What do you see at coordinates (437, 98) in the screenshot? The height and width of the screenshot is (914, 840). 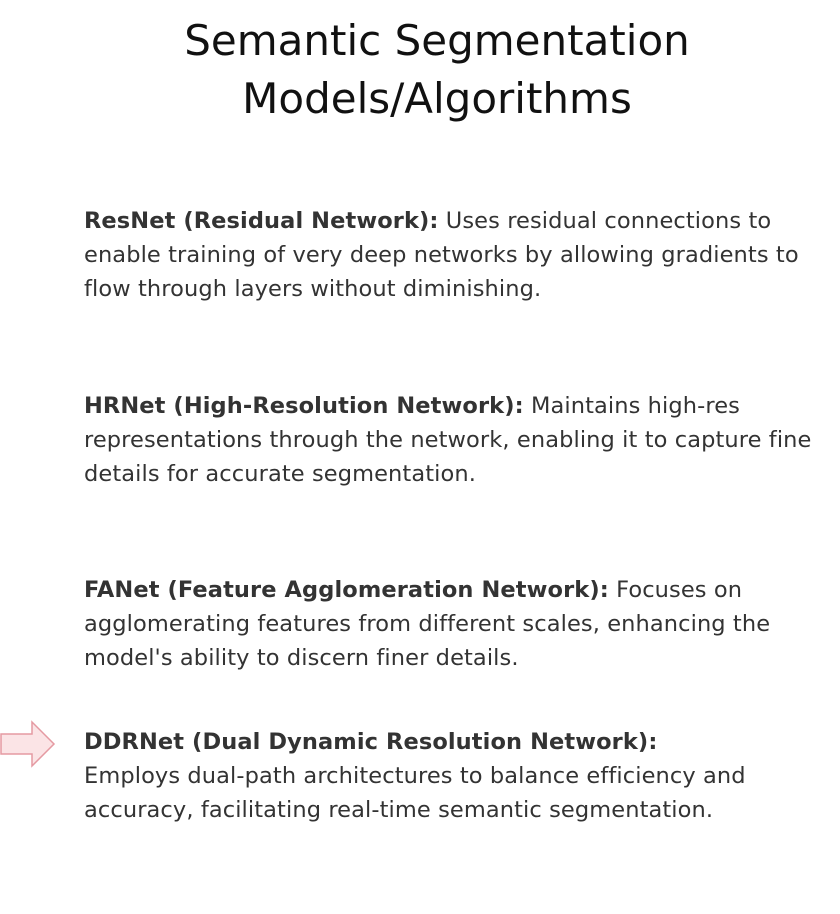 I see `page-title-line-2: Models/Algorithms` at bounding box center [437, 98].